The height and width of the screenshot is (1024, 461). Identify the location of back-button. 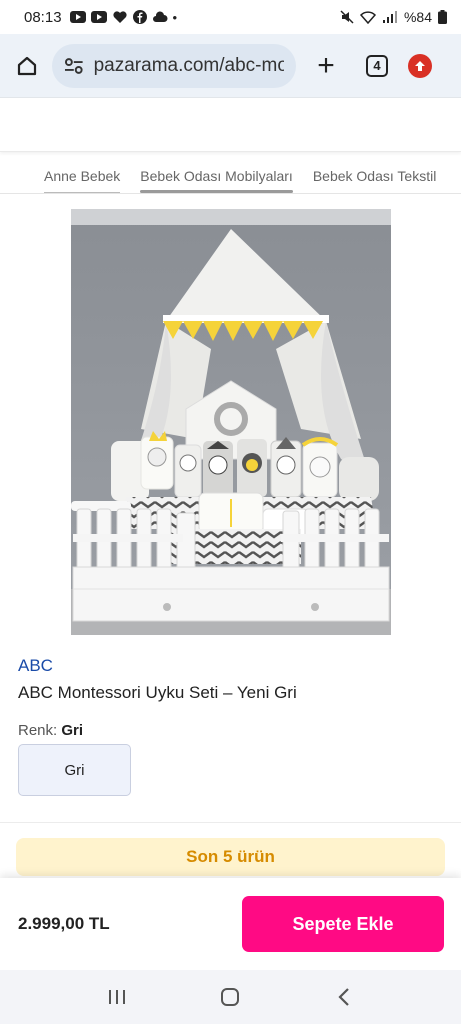
(344, 997).